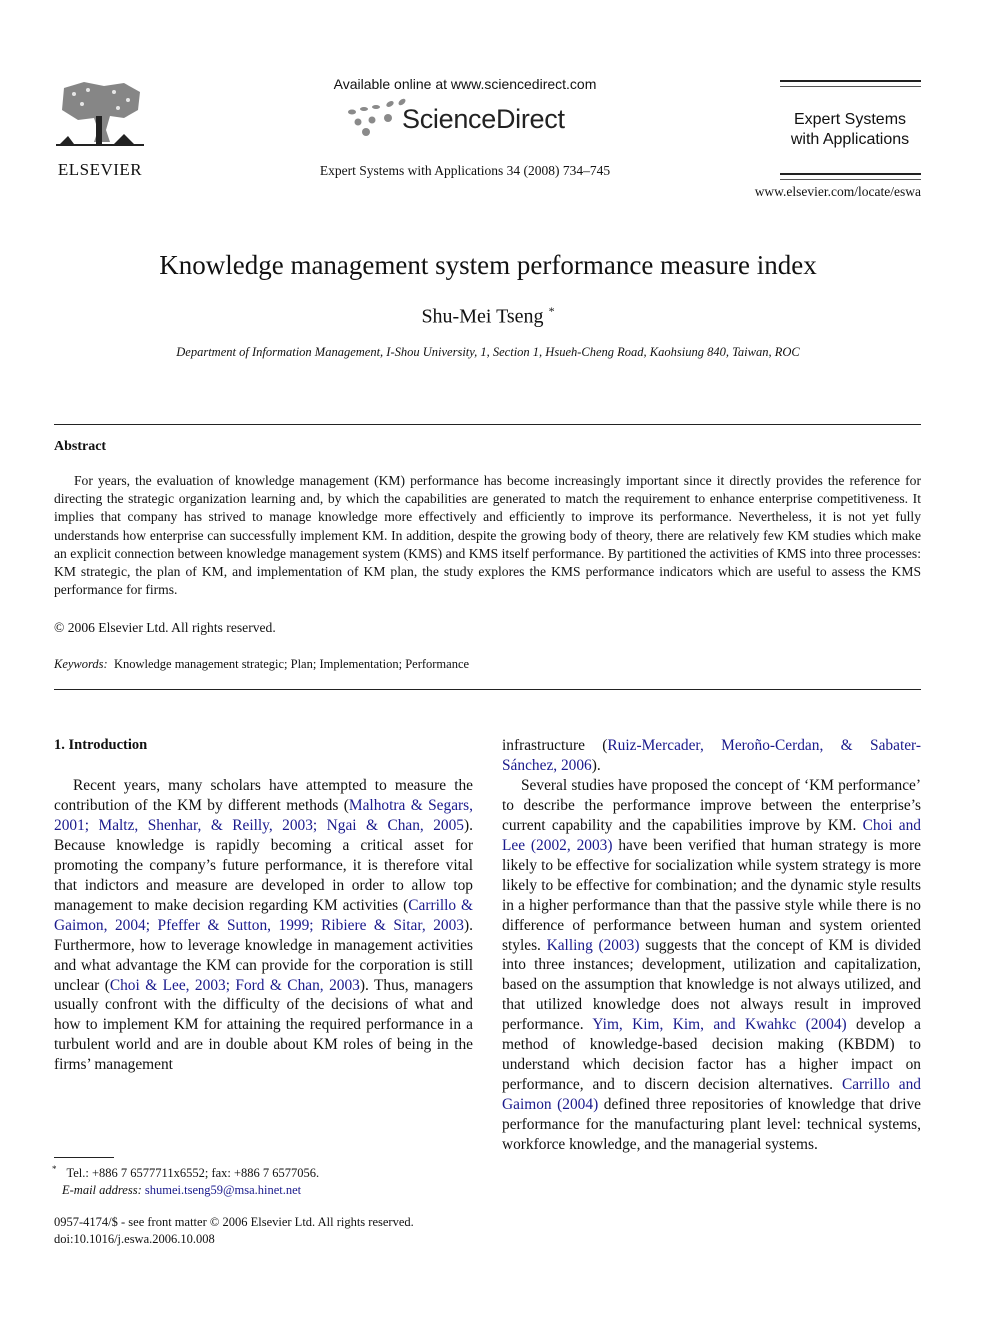 This screenshot has height=1323, width=992. Describe the element at coordinates (84, 1157) in the screenshot. I see `footnote-rule` at that location.